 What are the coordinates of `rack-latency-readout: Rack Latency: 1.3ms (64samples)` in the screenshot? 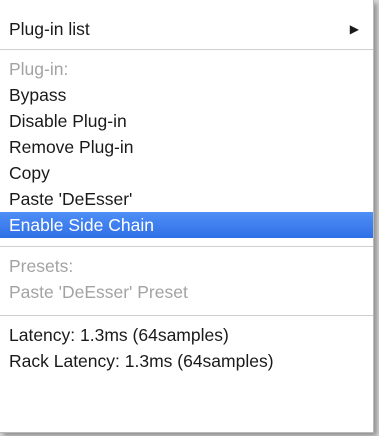 It's located at (141, 361).